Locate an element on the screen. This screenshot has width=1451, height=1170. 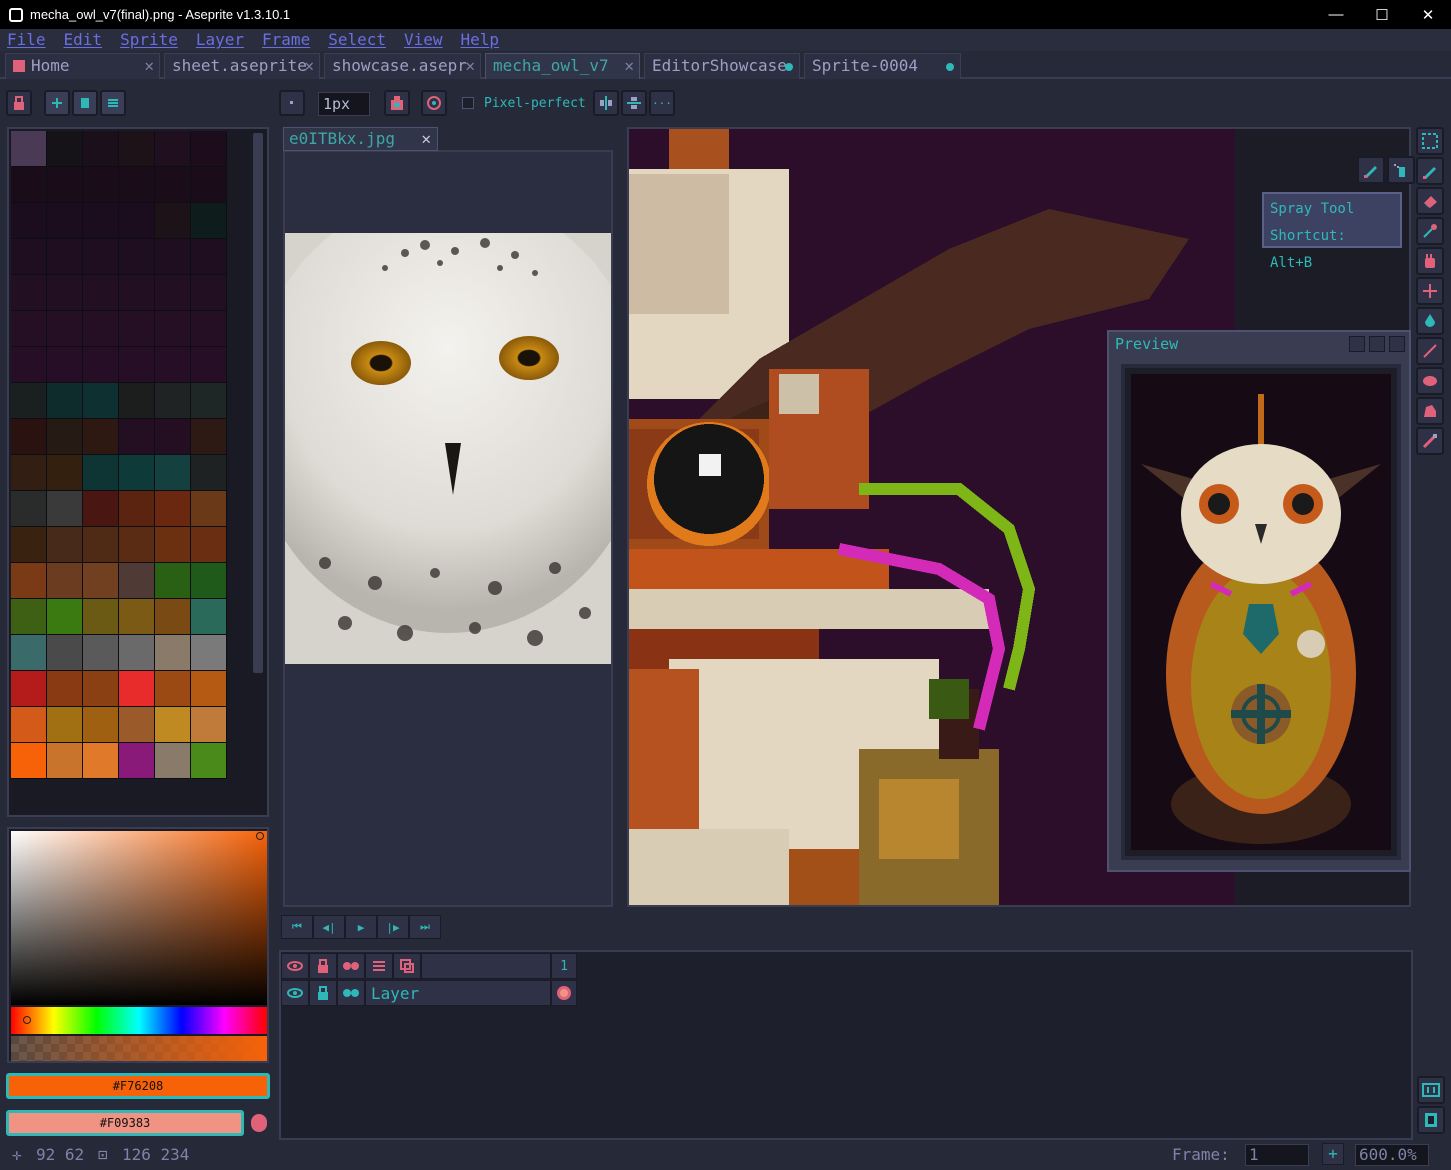
layer-settings-icon is located at coordinates (379, 966).